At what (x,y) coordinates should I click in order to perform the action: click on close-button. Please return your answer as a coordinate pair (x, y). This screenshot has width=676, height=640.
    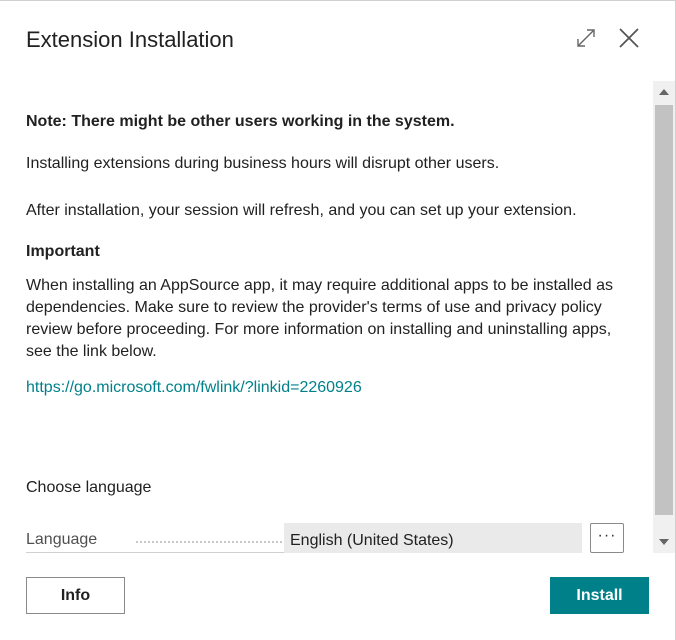
    Looking at the image, I should click on (629, 38).